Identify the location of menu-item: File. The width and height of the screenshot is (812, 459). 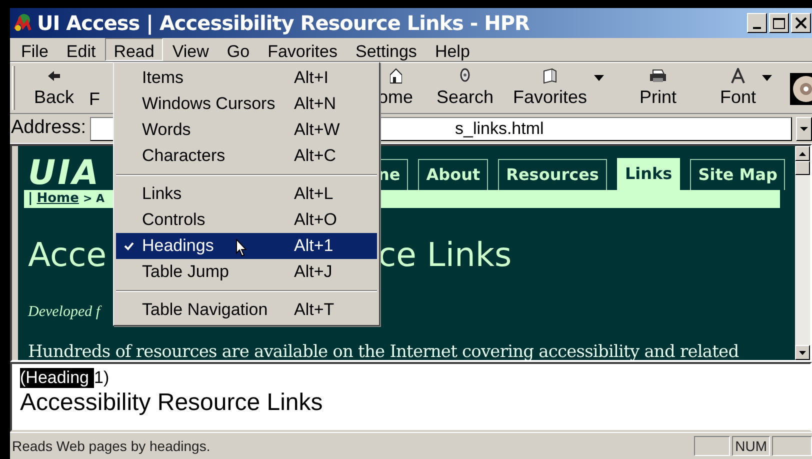
(35, 49).